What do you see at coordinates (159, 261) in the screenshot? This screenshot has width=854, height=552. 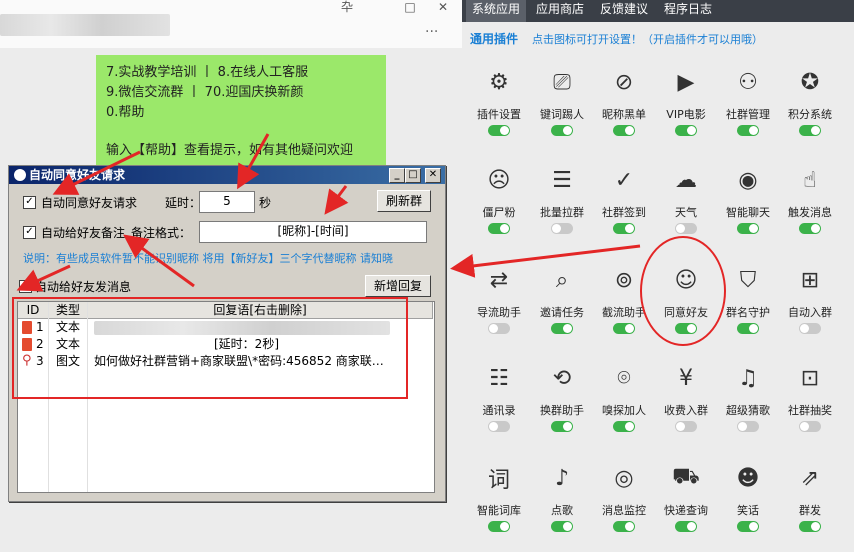 I see `arrow-to-remark-label` at bounding box center [159, 261].